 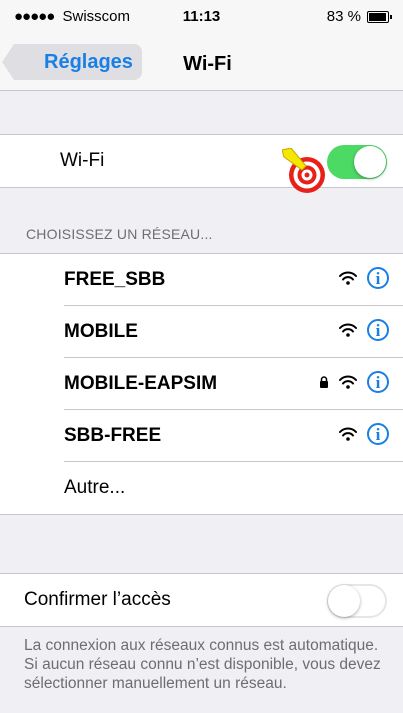 I want to click on confirm-group: Confirmer l’accès, so click(x=201, y=600).